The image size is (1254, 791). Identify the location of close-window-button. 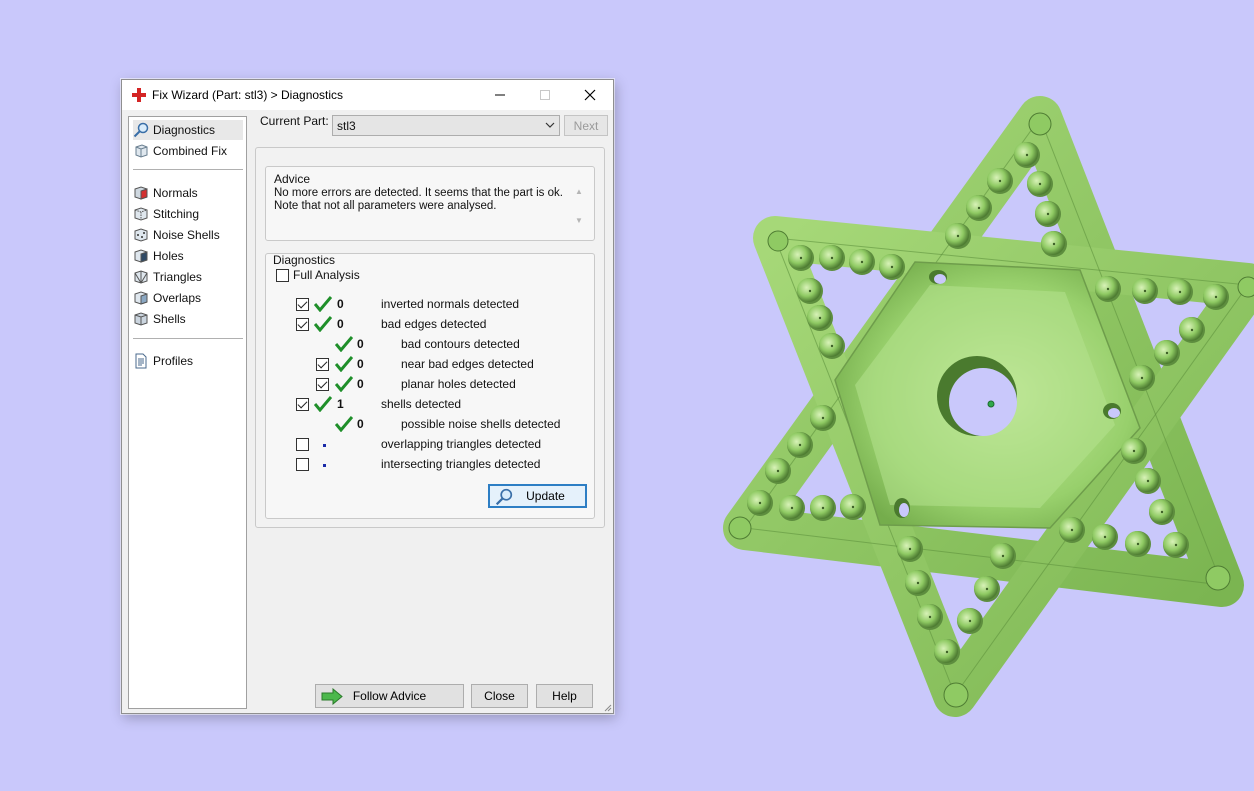
(590, 95).